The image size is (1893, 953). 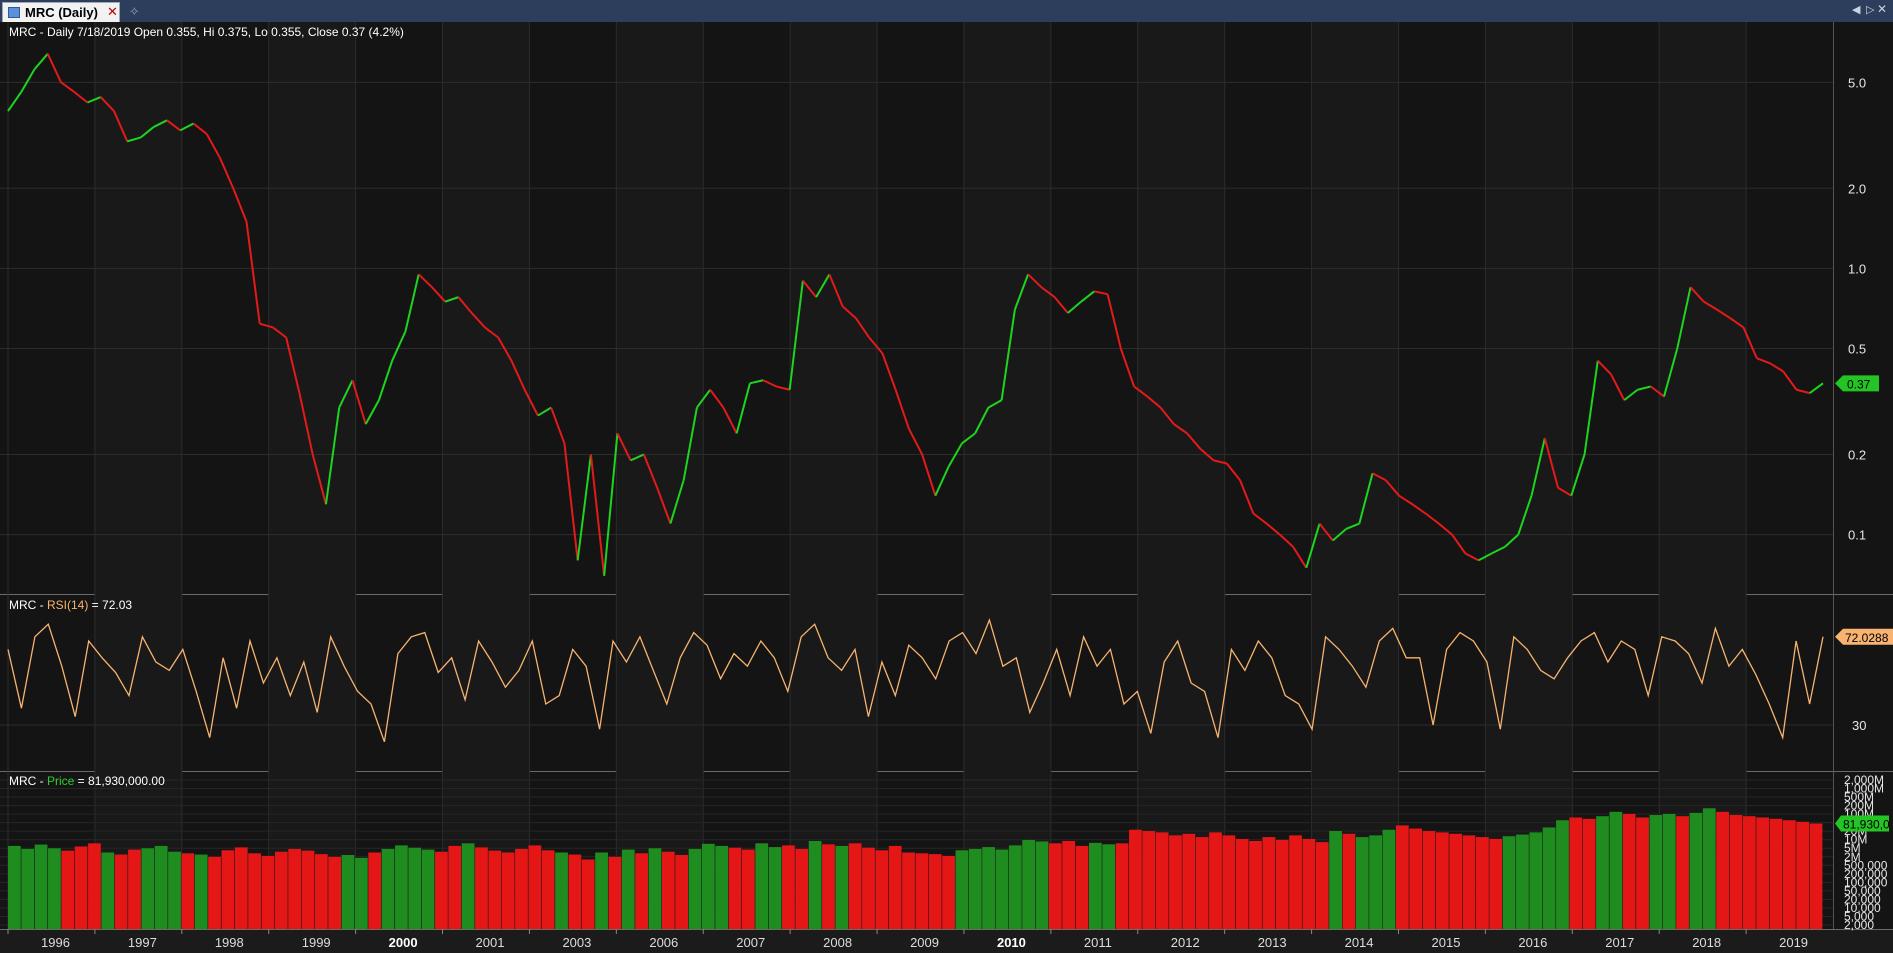 I want to click on x-tick-label: 2011, so click(x=1098, y=942).